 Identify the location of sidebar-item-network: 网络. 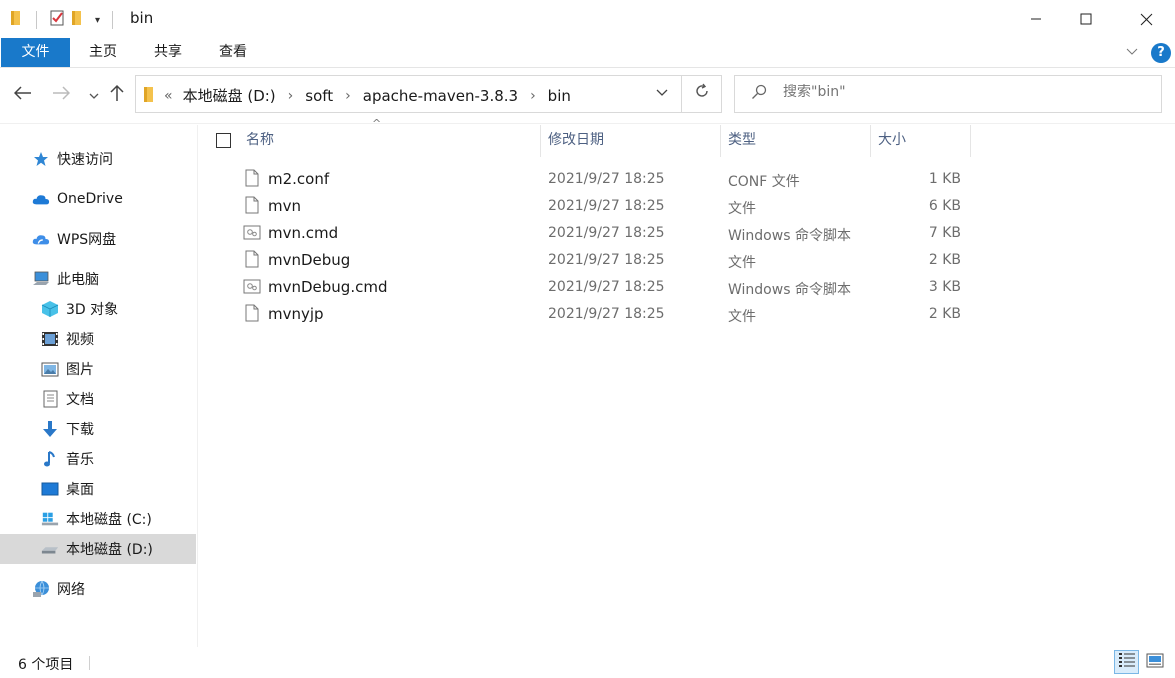
(98, 589).